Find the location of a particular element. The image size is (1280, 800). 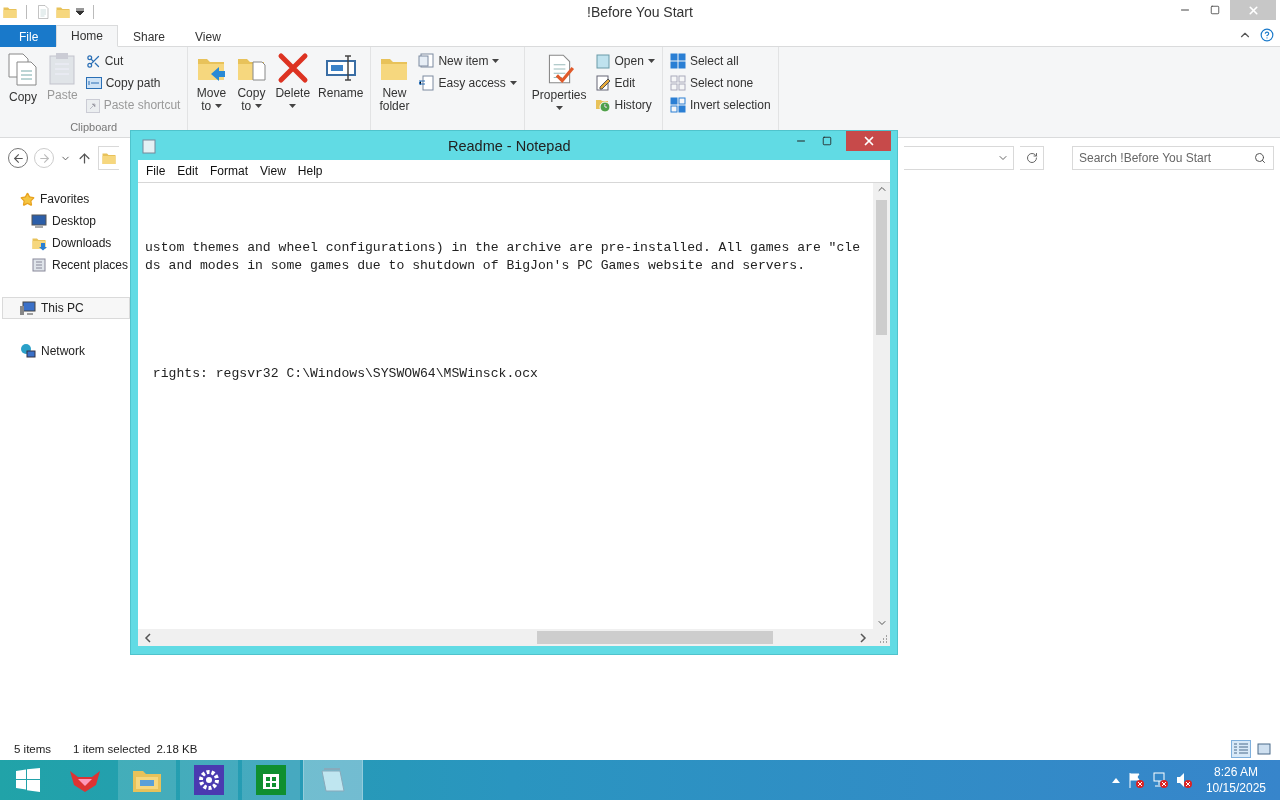

nav-item: This PC is located at coordinates (66, 308).